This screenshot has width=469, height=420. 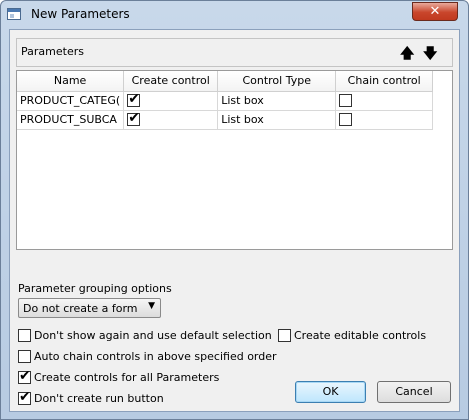 I want to click on create-editable-label: Create editable controls, so click(x=360, y=335).